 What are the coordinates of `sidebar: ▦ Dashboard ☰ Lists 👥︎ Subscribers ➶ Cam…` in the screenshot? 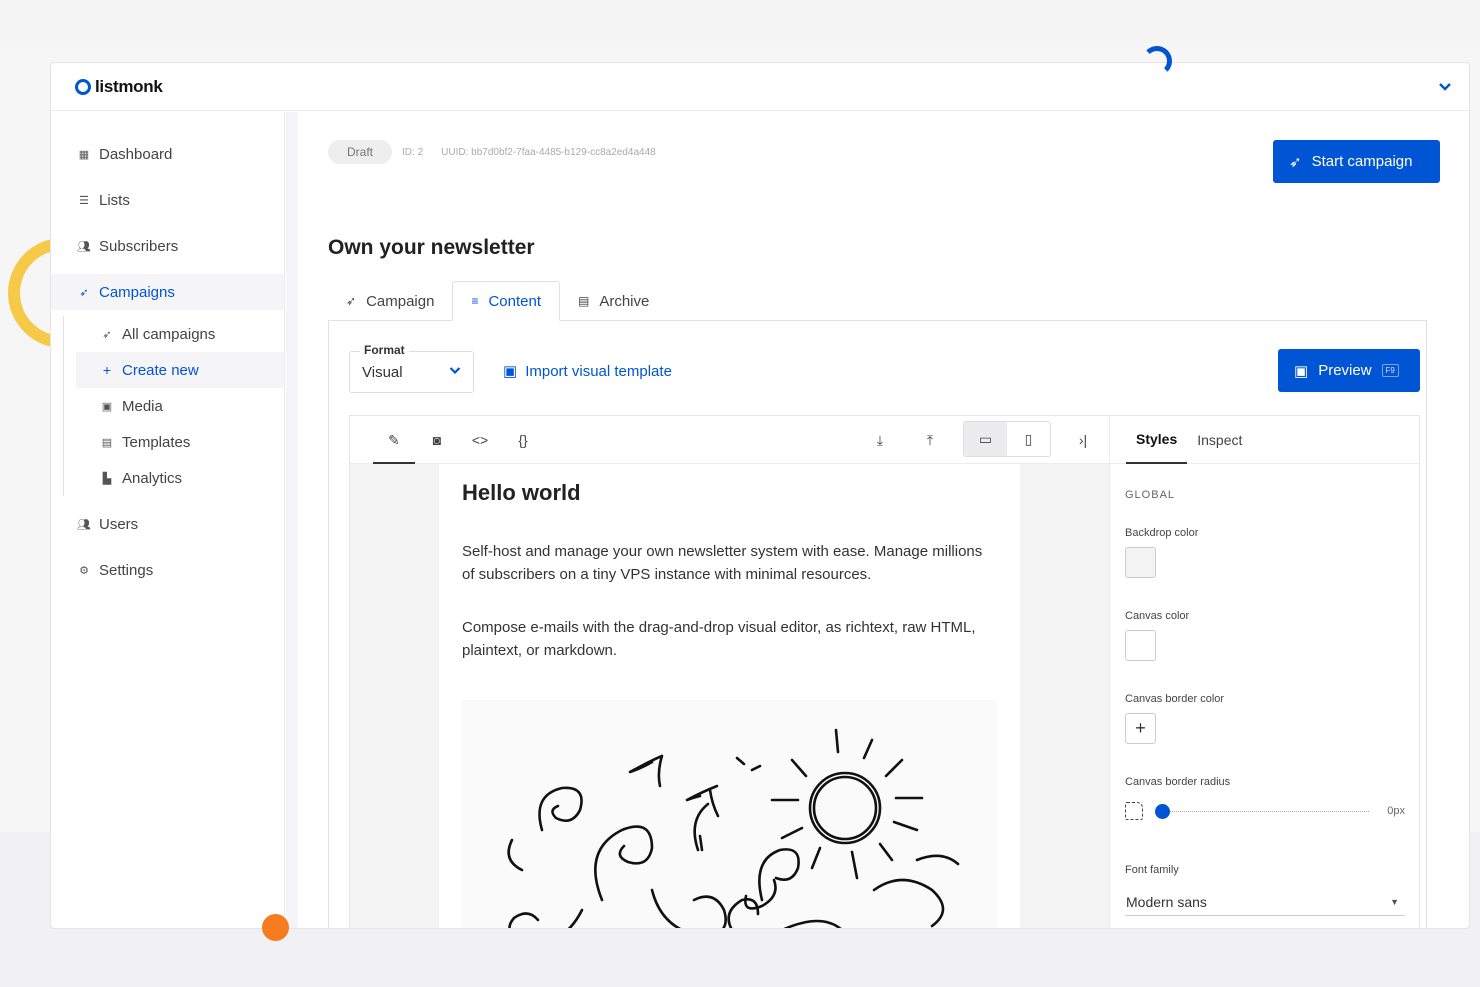 It's located at (168, 520).